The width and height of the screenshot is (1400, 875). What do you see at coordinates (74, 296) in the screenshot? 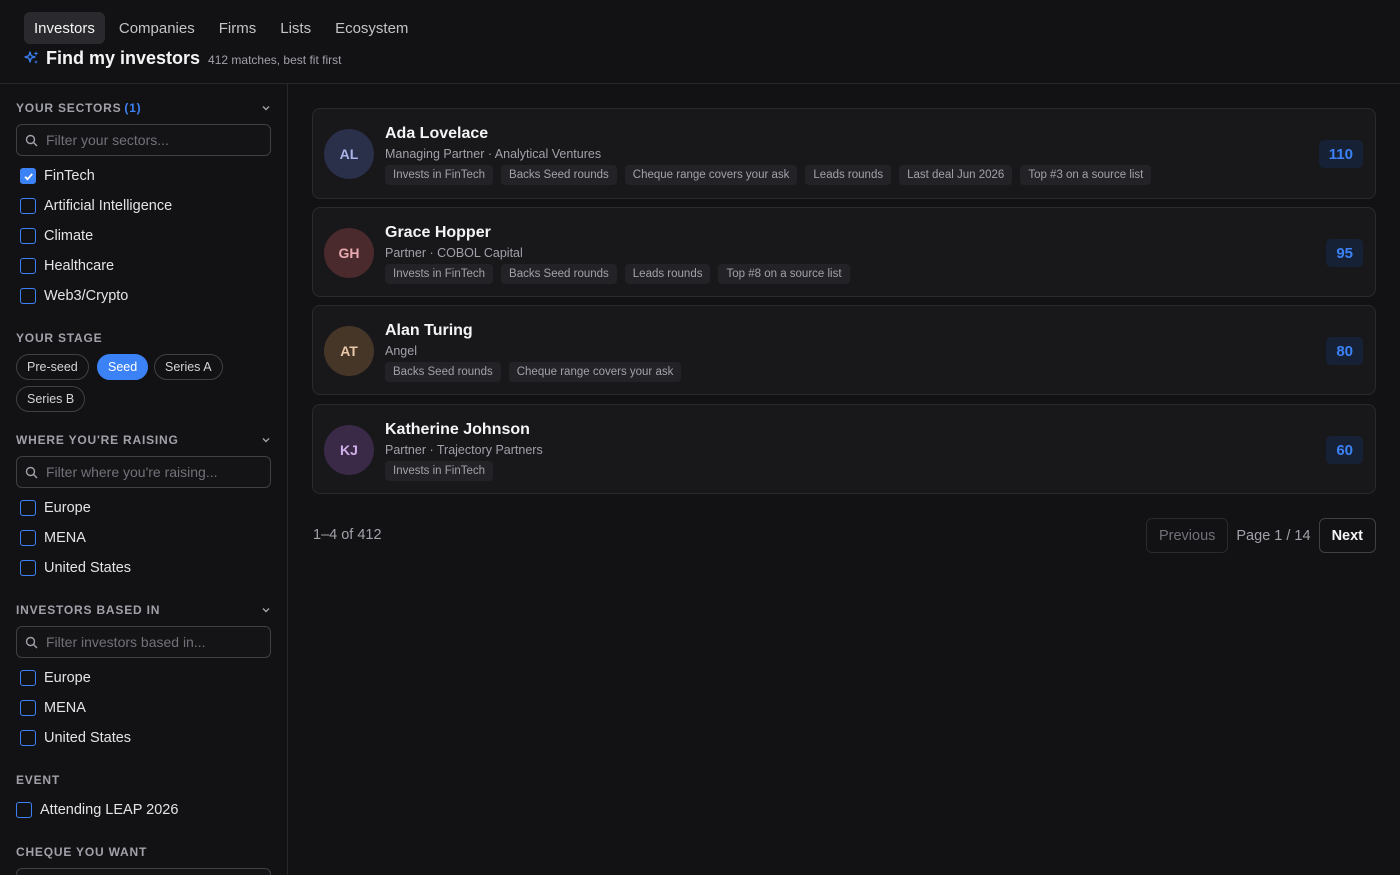
I see `sector-option-web3: Web3/Crypto` at bounding box center [74, 296].